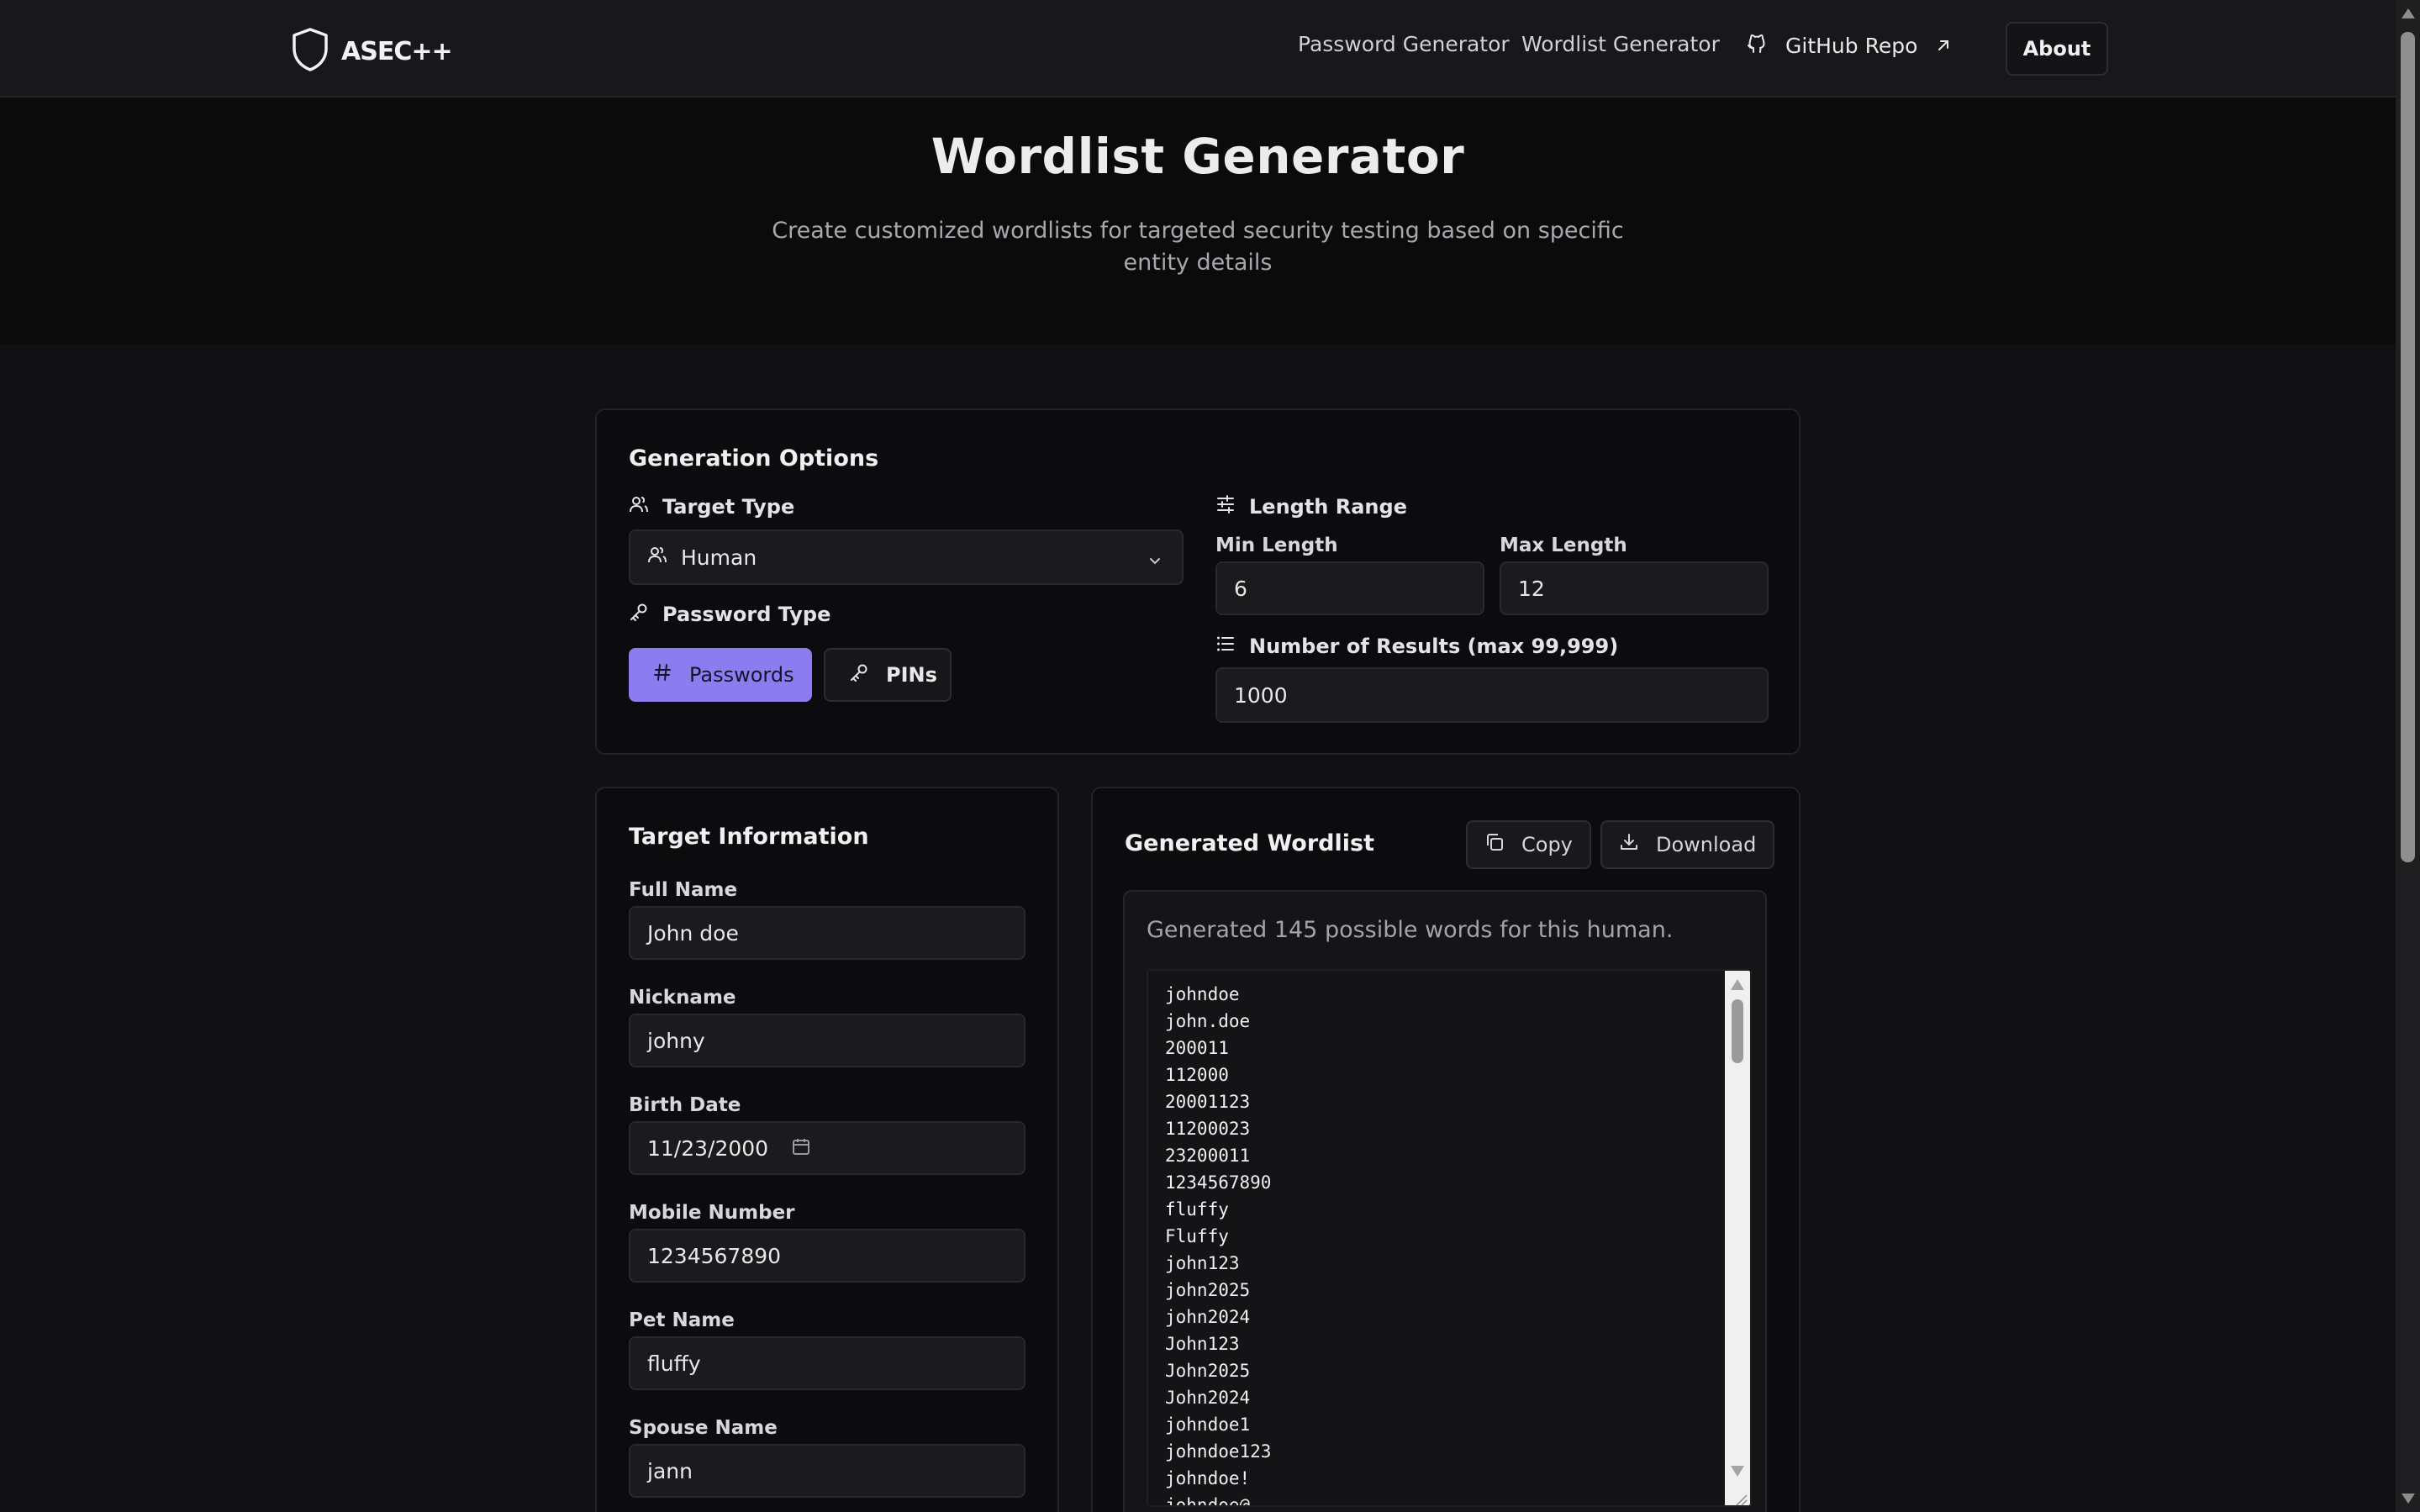  Describe the element at coordinates (1208, 1425) in the screenshot. I see `word-item: johndoe1` at that location.